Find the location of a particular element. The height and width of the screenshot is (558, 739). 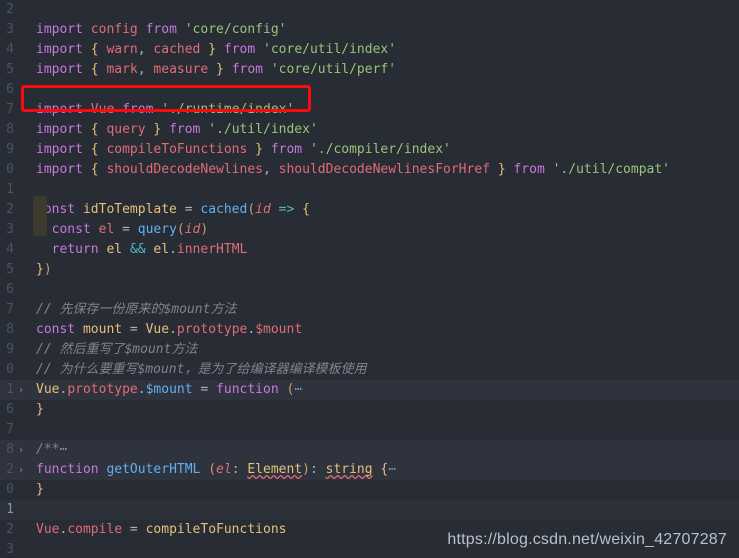

code-line: 7 // 先保存一份原来的$mount方法 is located at coordinates (369, 310).